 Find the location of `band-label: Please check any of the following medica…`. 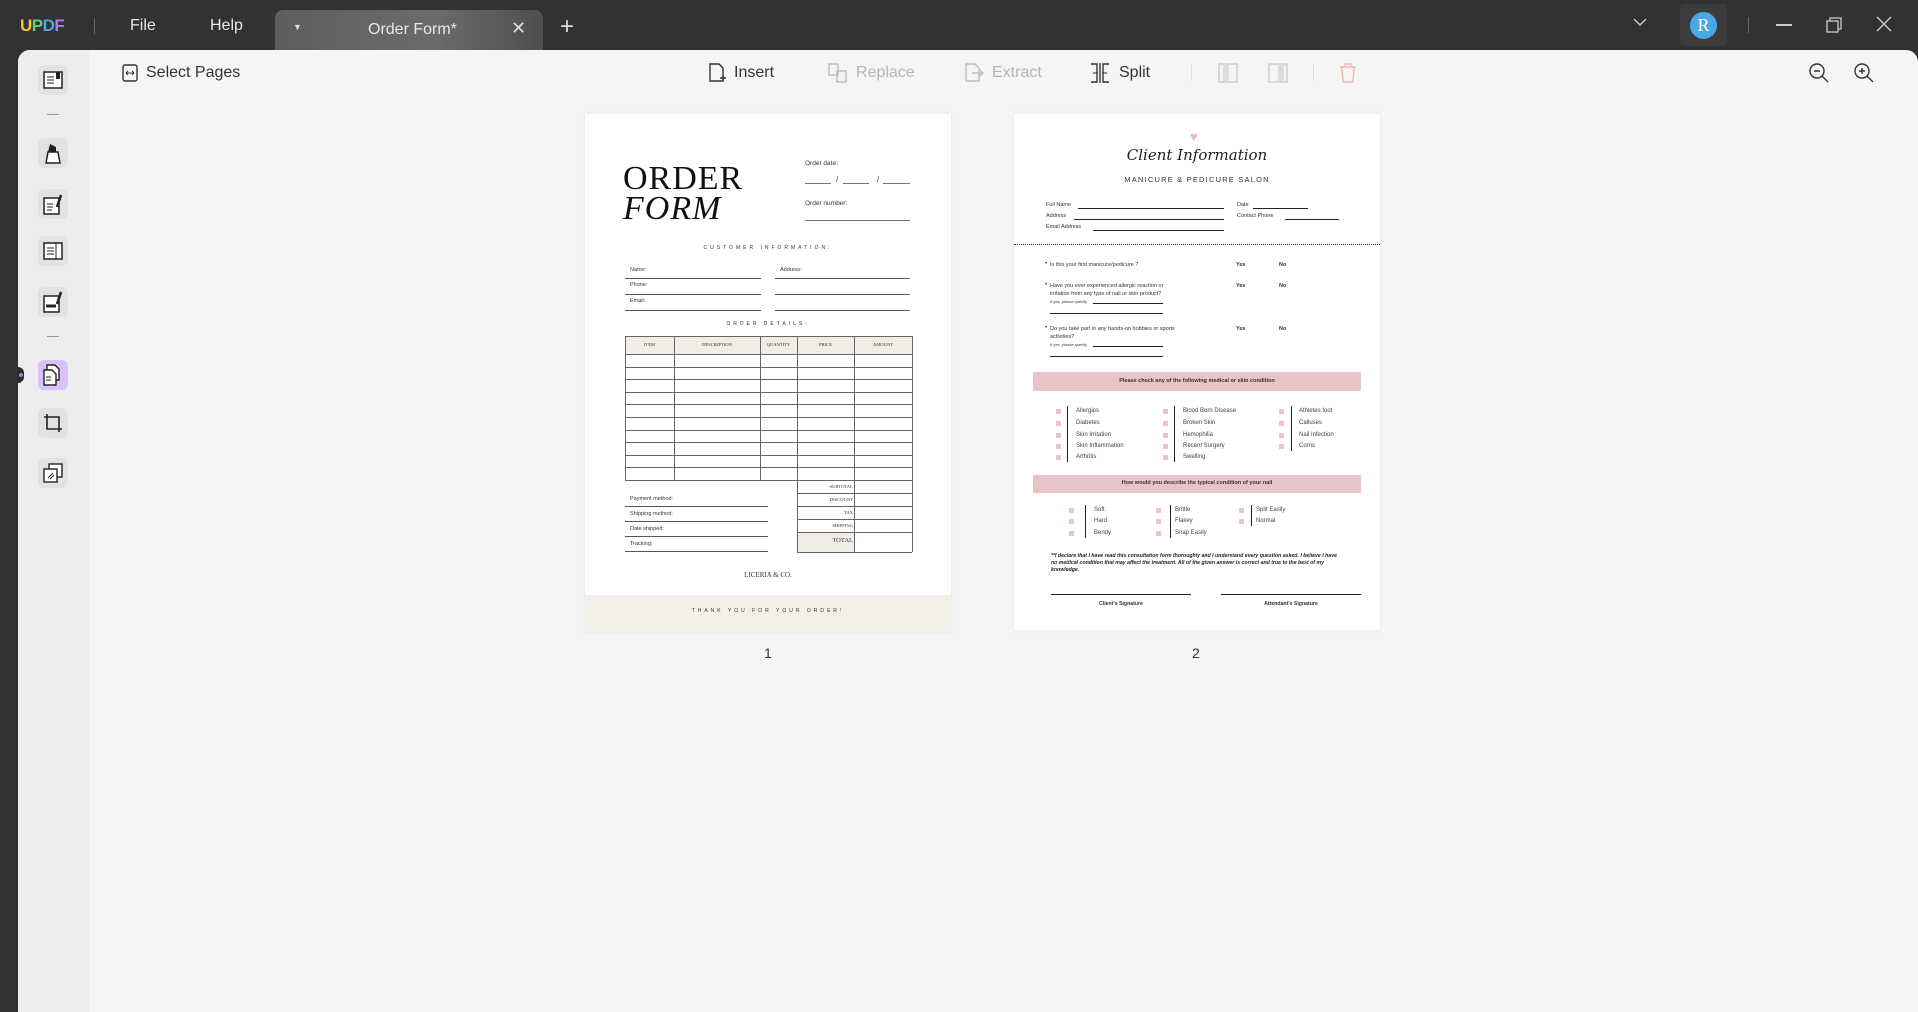

band-label: Please check any of the following medica… is located at coordinates (1197, 381).